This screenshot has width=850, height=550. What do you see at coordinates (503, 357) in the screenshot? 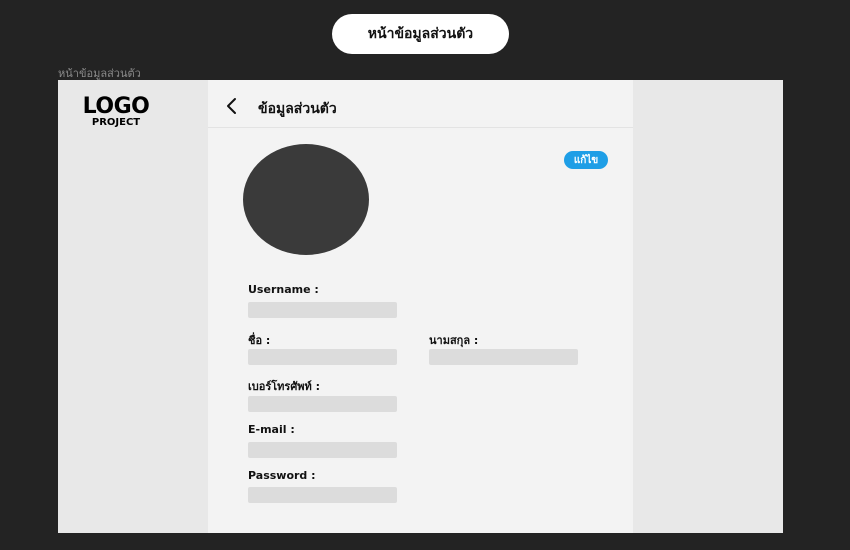
I see `lastname-input` at bounding box center [503, 357].